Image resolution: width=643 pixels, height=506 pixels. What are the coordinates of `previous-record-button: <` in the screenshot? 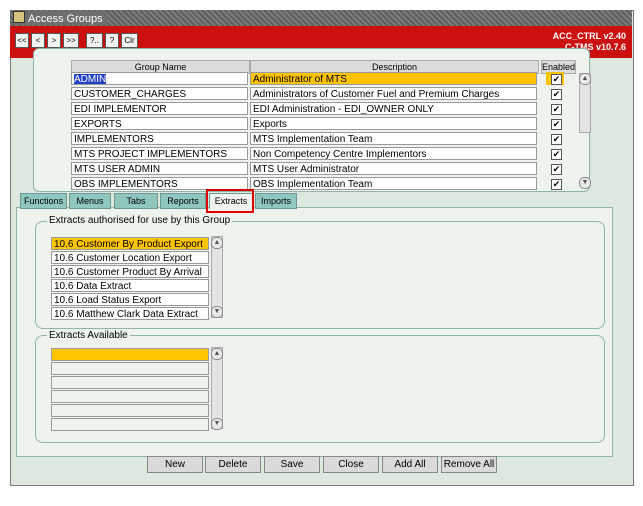 It's located at (38, 40).